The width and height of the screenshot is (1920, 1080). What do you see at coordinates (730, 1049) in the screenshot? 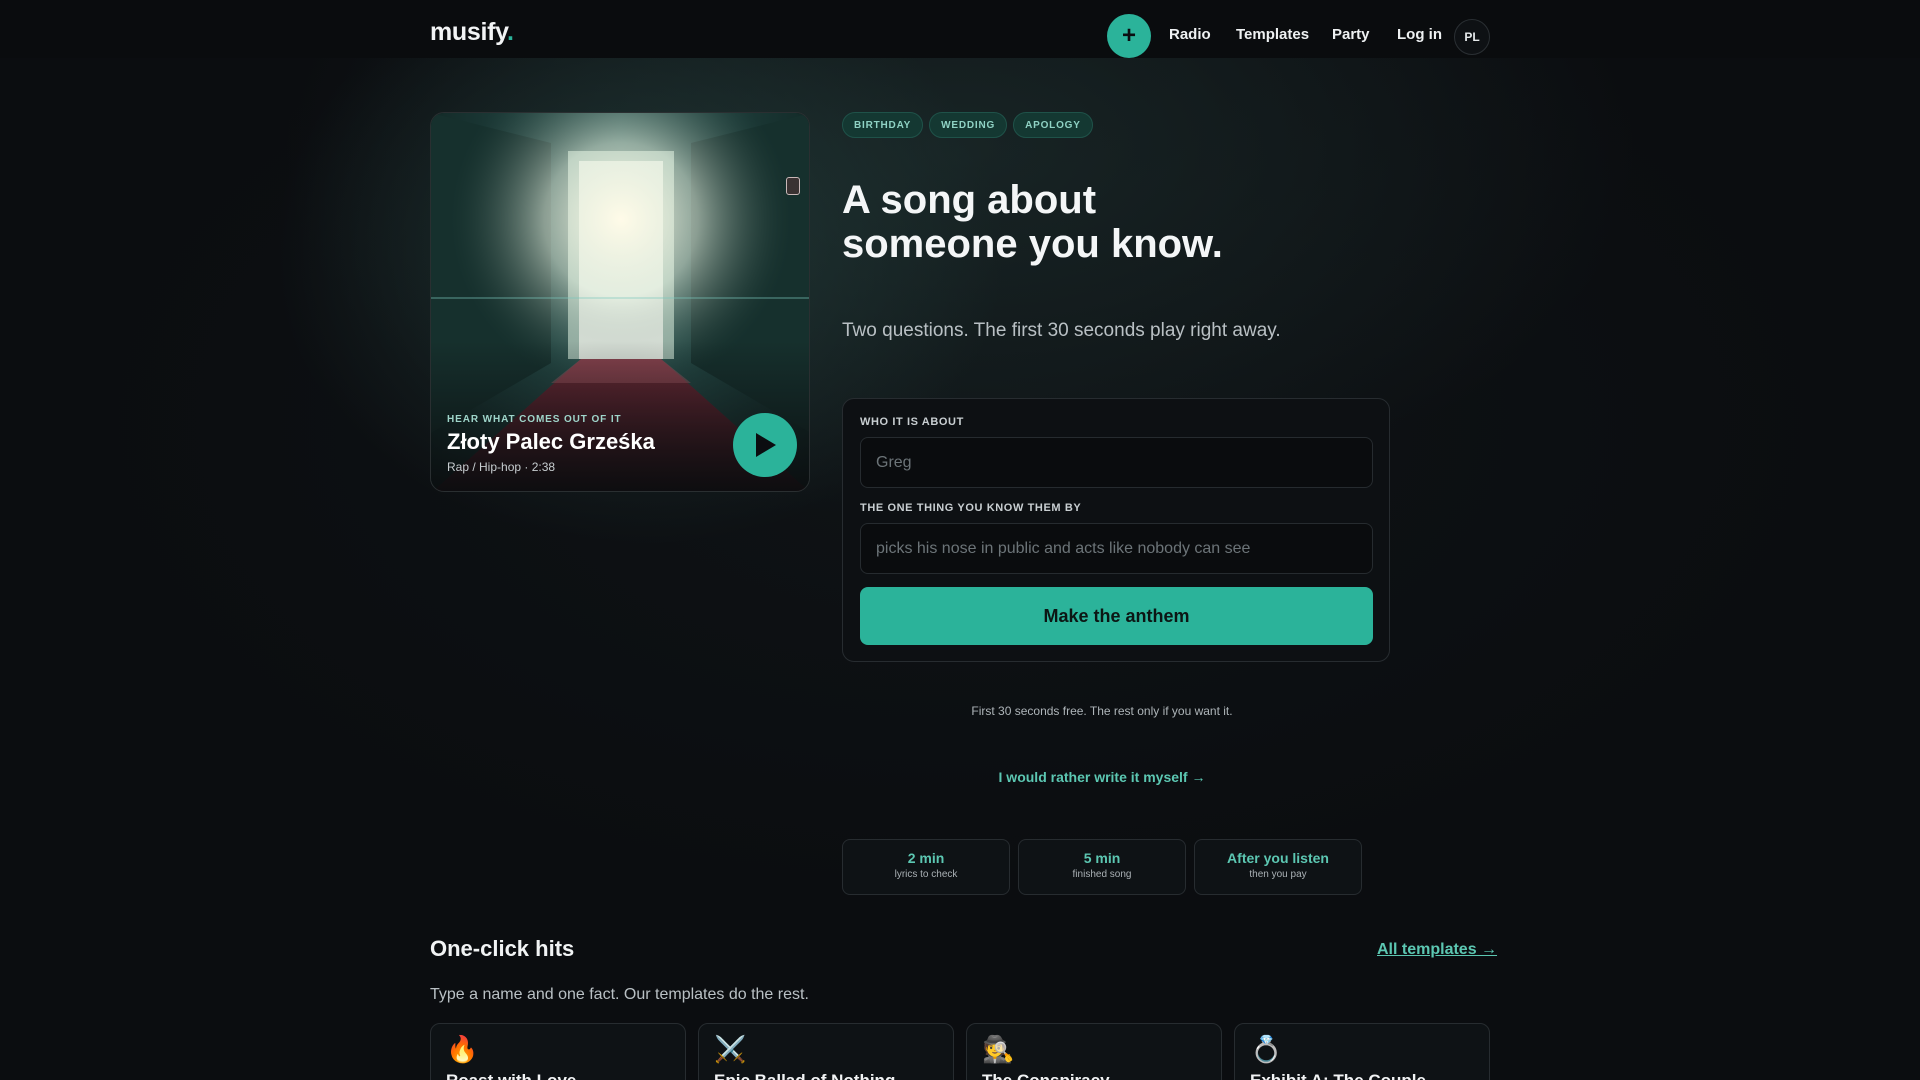
I see `crossed-swords-icon: ⚔️` at bounding box center [730, 1049].